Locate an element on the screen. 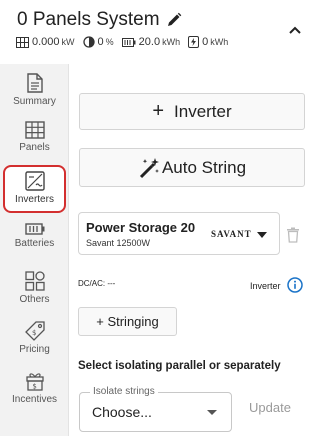 This screenshot has height=436, width=320. dropdown-caret-icon is located at coordinates (262, 235).